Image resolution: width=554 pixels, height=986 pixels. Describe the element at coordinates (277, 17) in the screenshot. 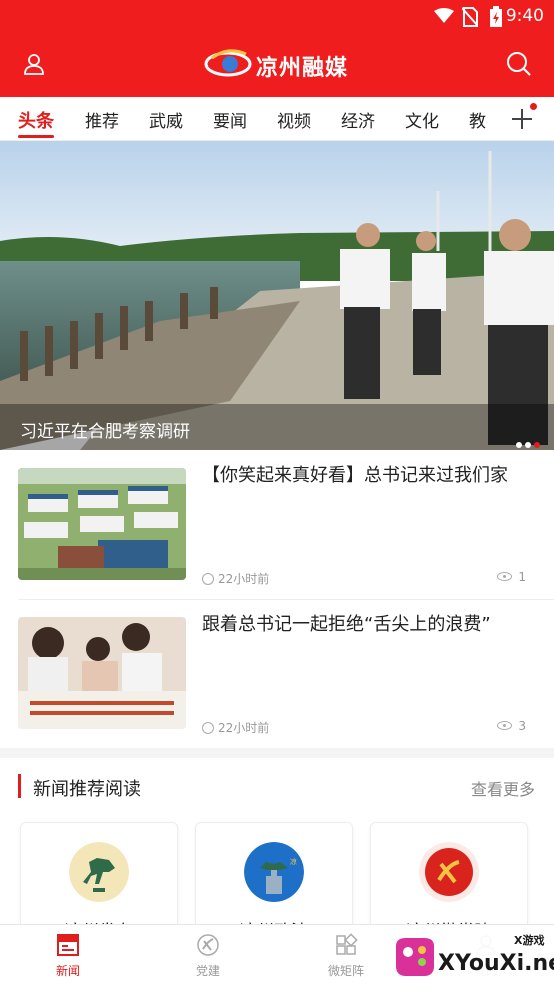

I see `status-bar: 9:40` at that location.